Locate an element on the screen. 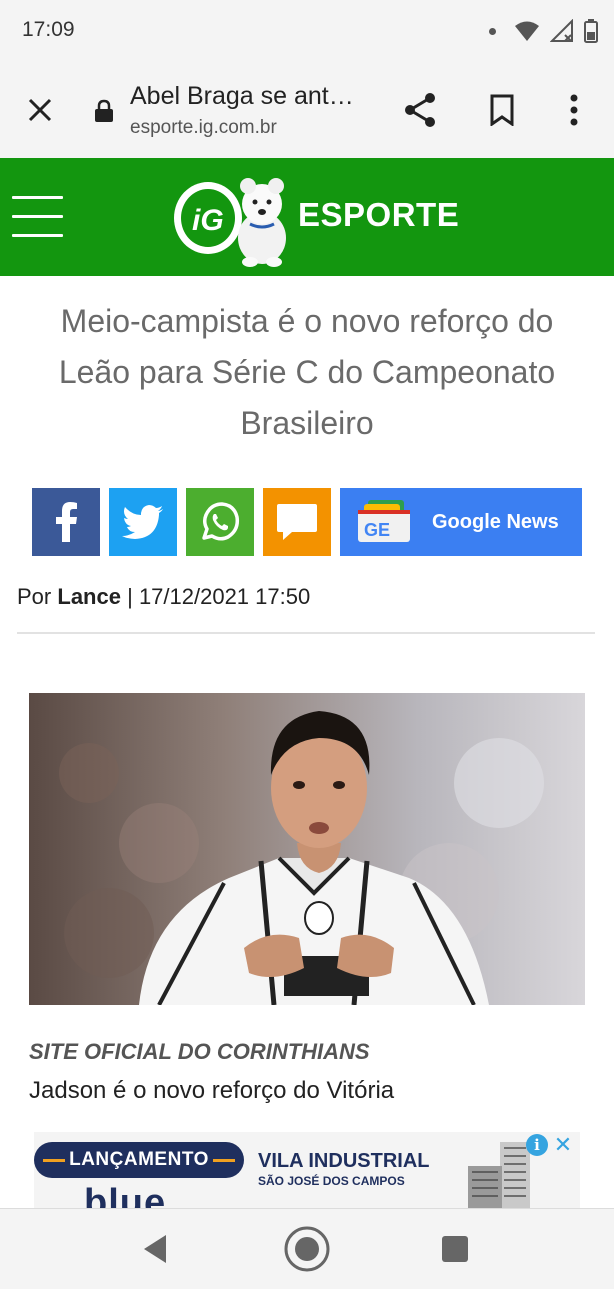 The width and height of the screenshot is (614, 1289). ad-tag-text: LANÇAMENTO is located at coordinates (139, 1159).